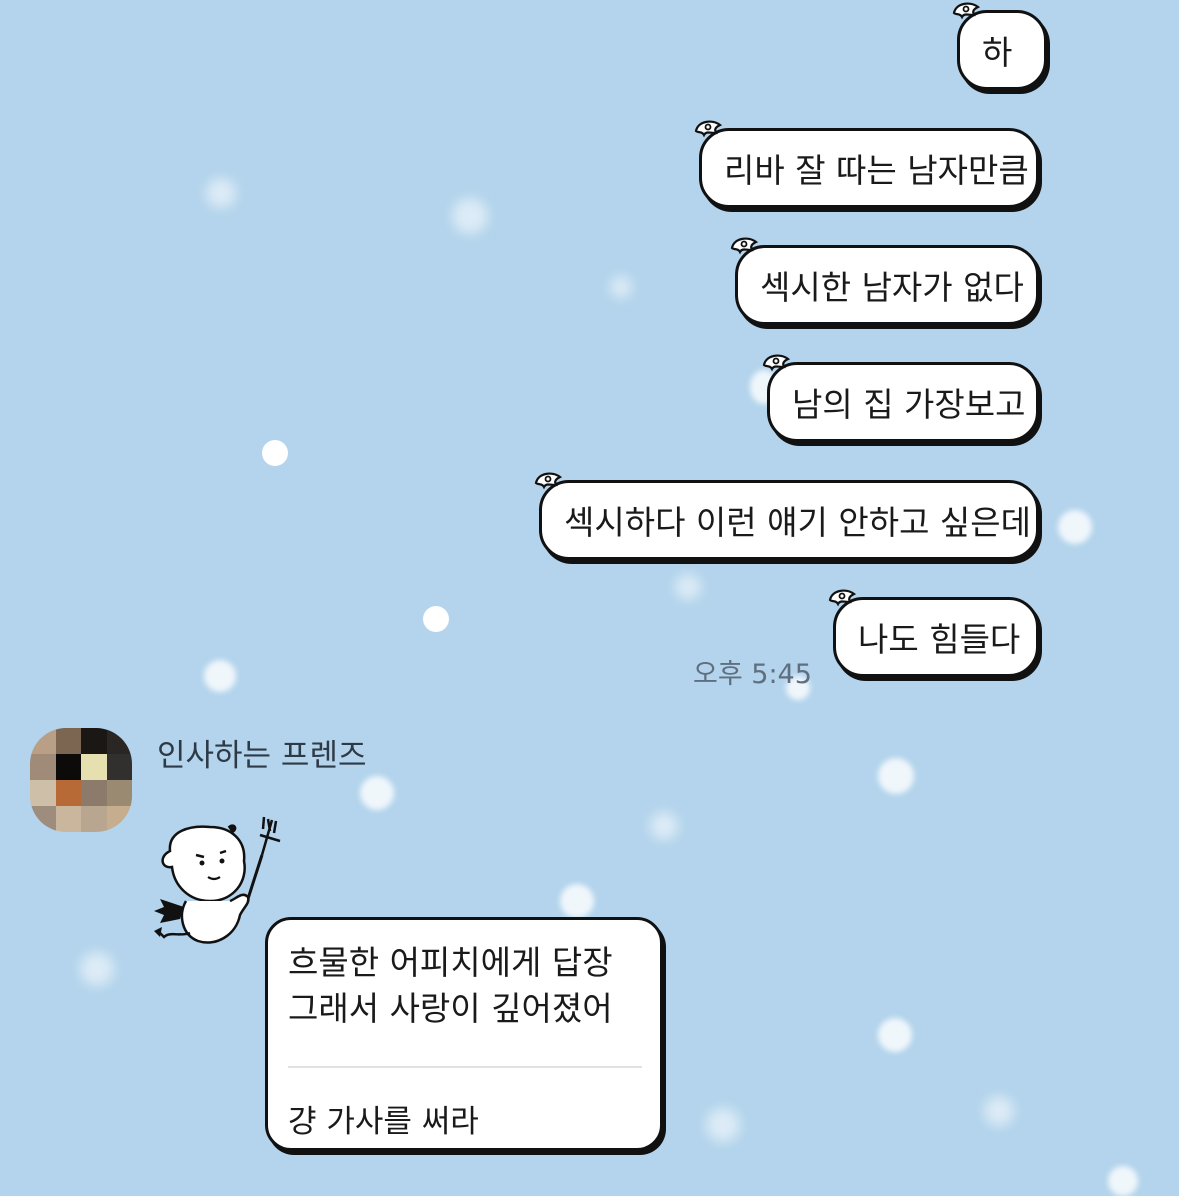  I want to click on message-bubble-outgoing: 남의 집 가장보고, so click(900, 398).